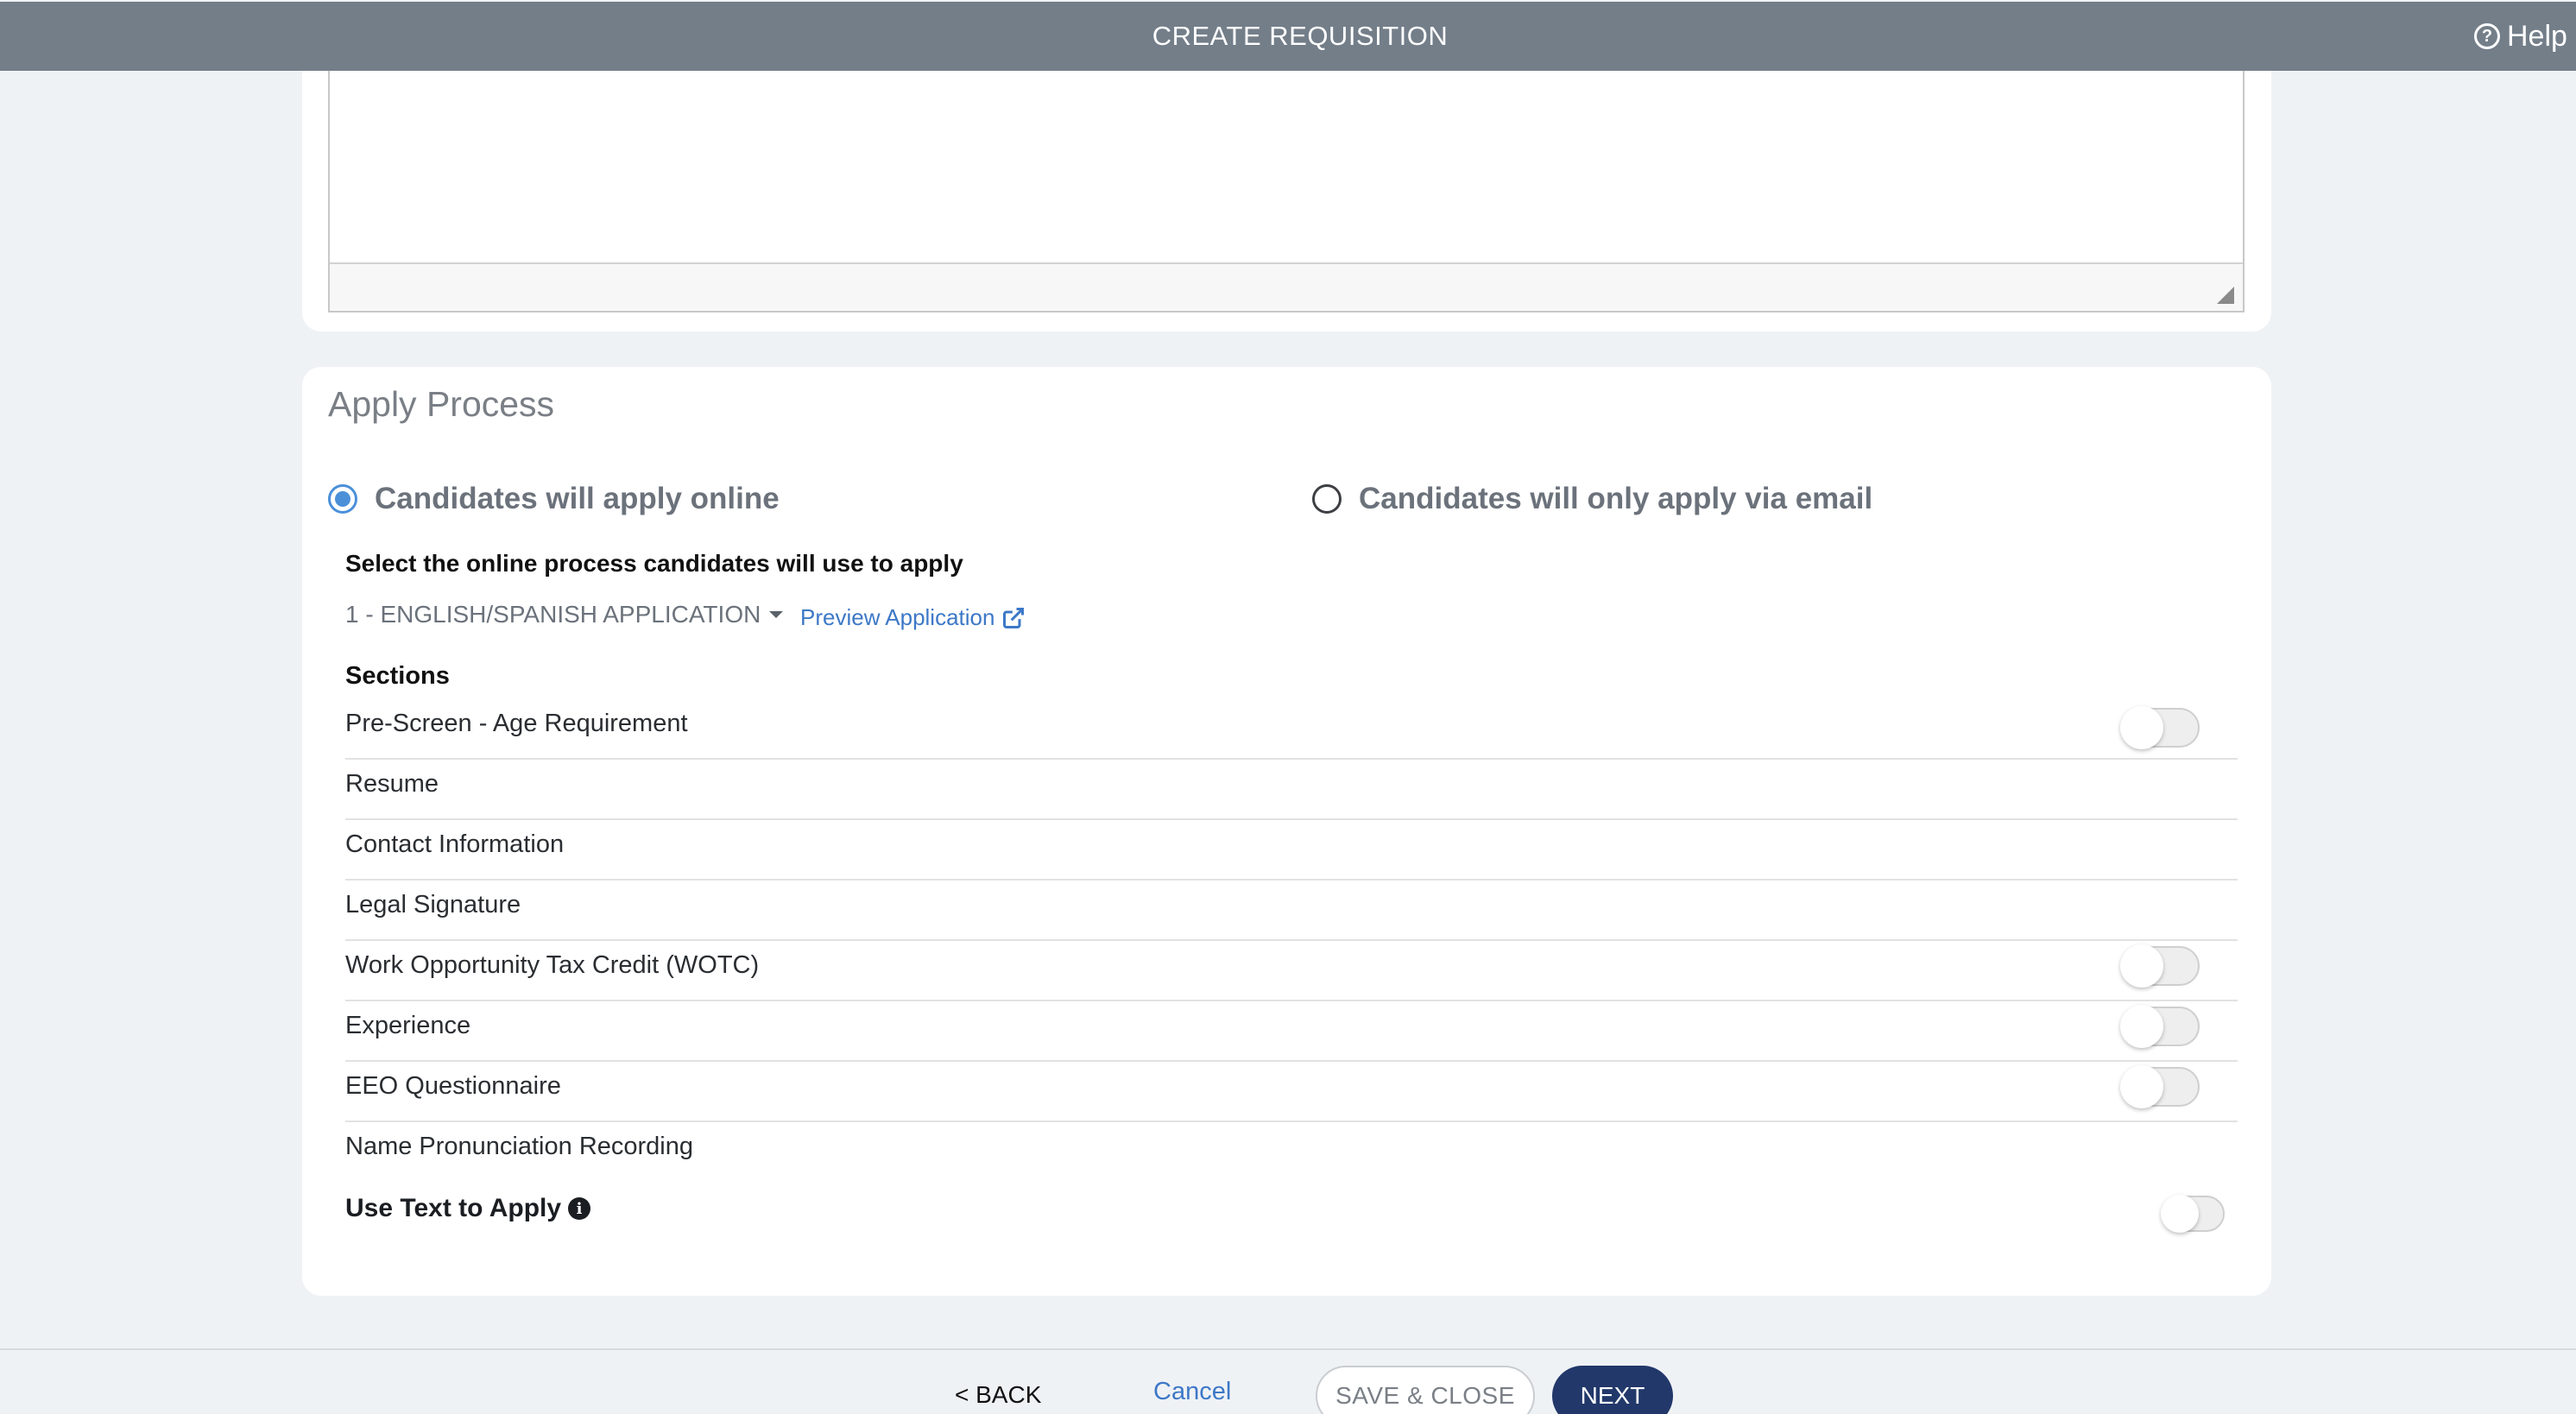 The width and height of the screenshot is (2576, 1414). What do you see at coordinates (1300, 36) in the screenshot?
I see `page-title: CREATE REQUISITION` at bounding box center [1300, 36].